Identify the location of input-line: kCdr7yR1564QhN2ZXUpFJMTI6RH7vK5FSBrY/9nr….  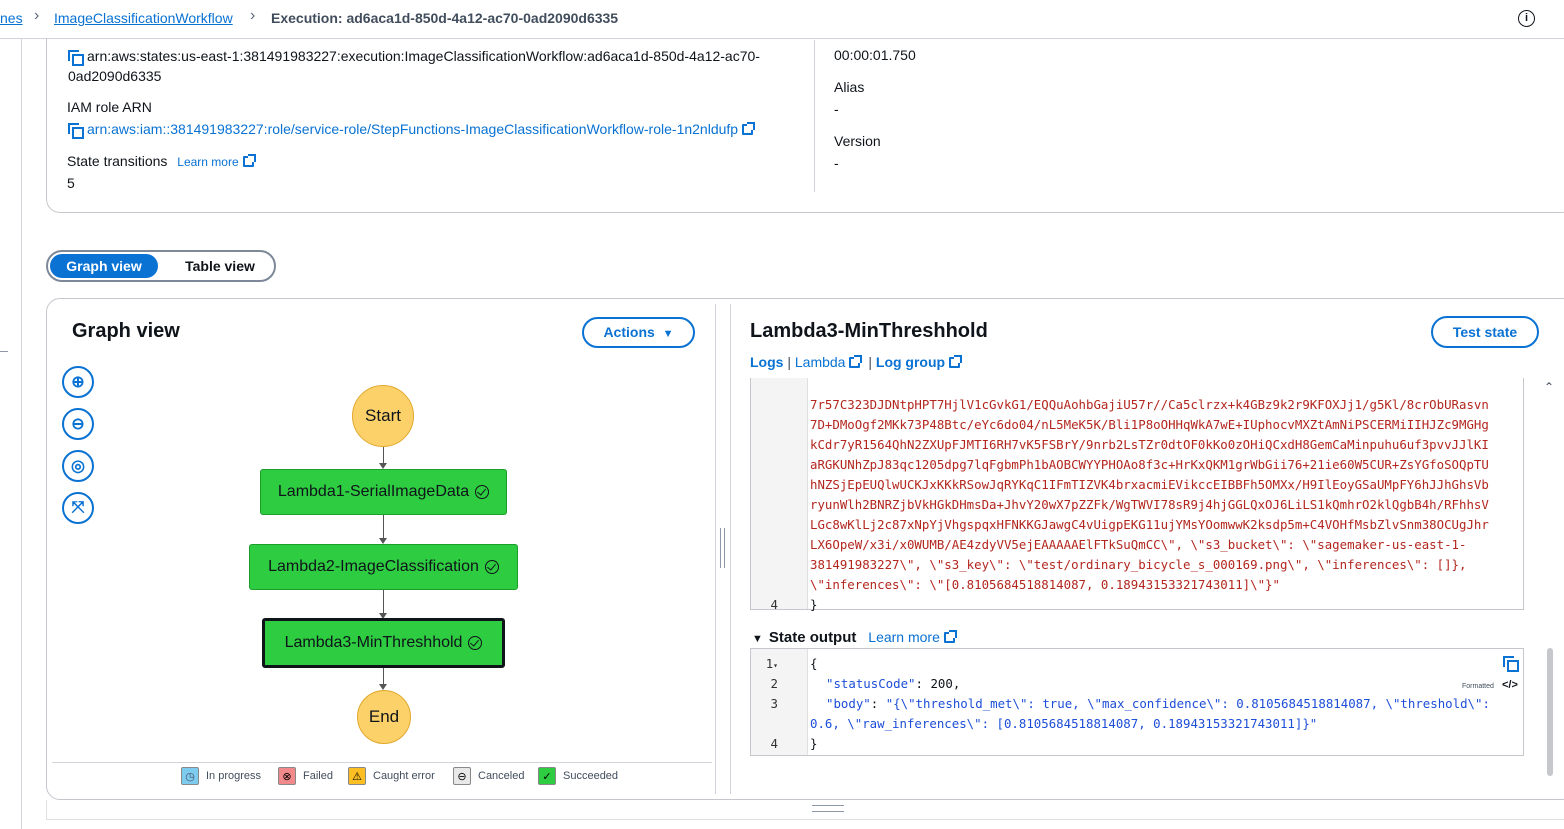
(1149, 444).